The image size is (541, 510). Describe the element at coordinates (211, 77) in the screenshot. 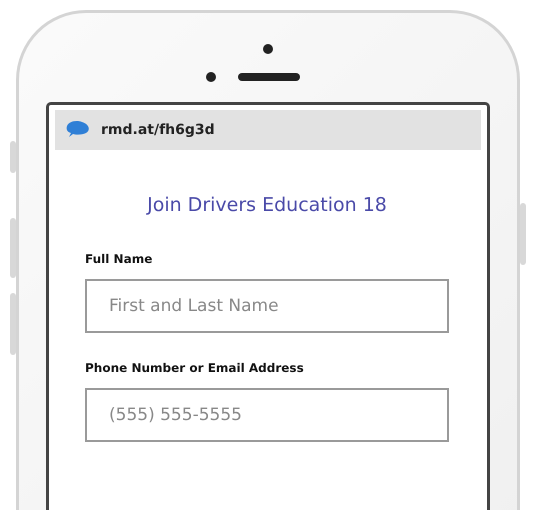

I see `camera-dot` at that location.